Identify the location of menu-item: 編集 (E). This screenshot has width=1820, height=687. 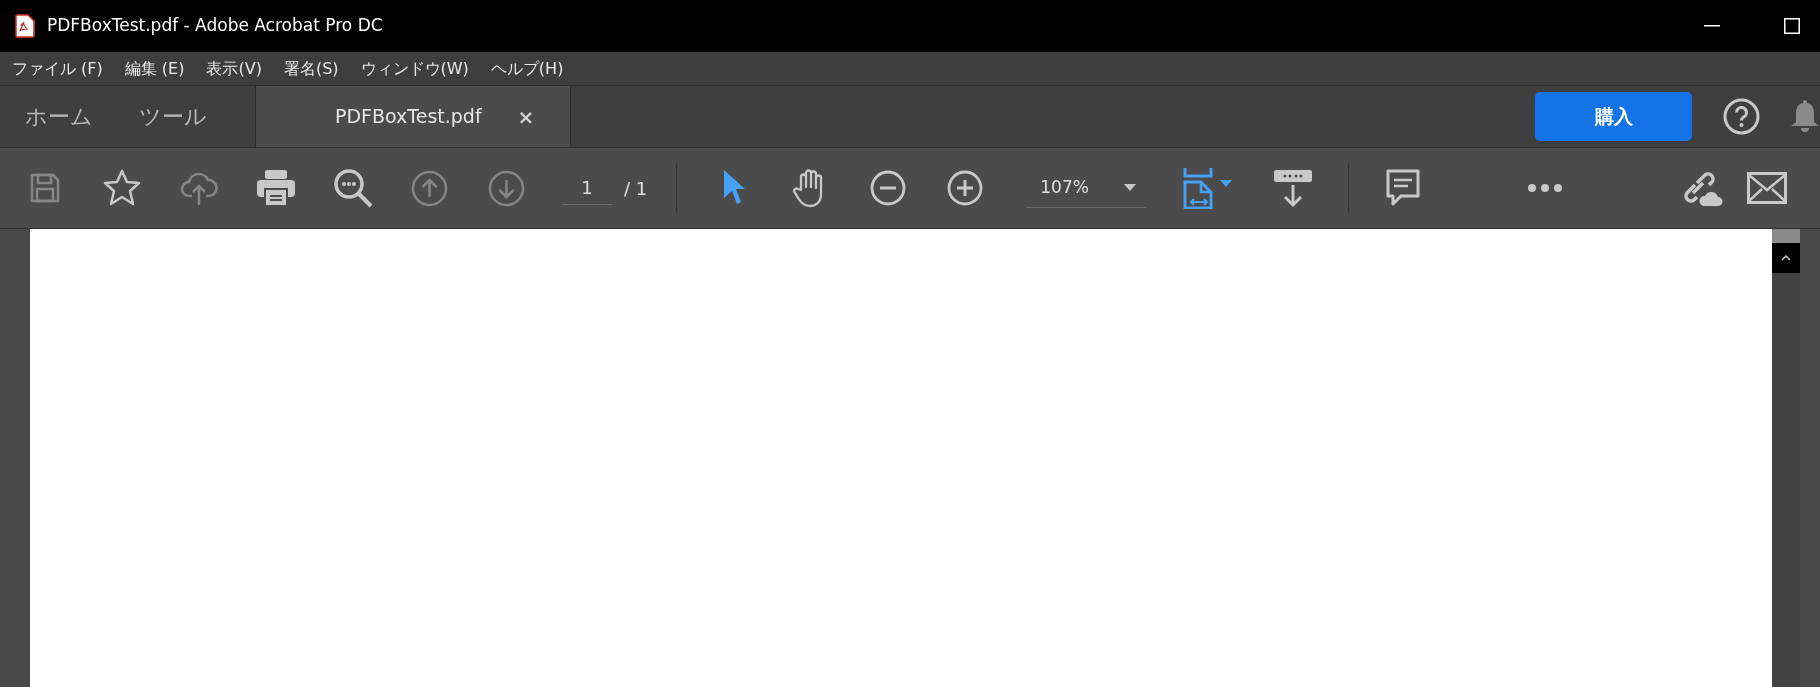
(154, 68).